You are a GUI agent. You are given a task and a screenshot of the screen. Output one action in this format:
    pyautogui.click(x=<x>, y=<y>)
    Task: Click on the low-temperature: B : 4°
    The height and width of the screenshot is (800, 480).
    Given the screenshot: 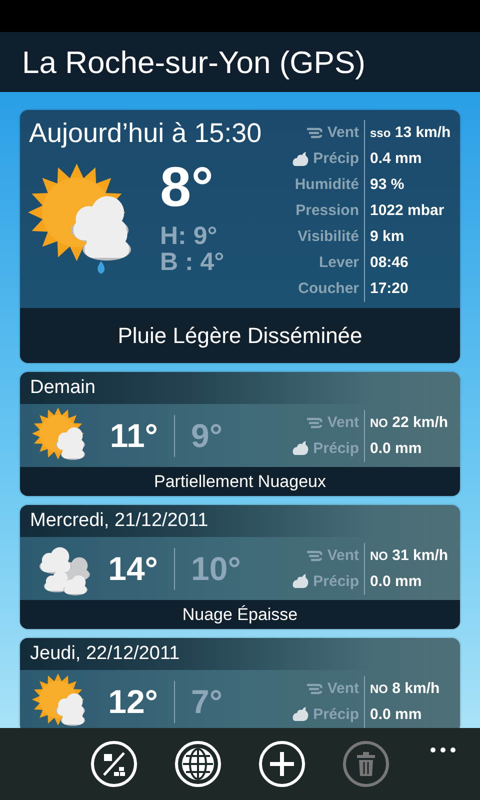 What is the action you would take?
    pyautogui.click(x=192, y=262)
    